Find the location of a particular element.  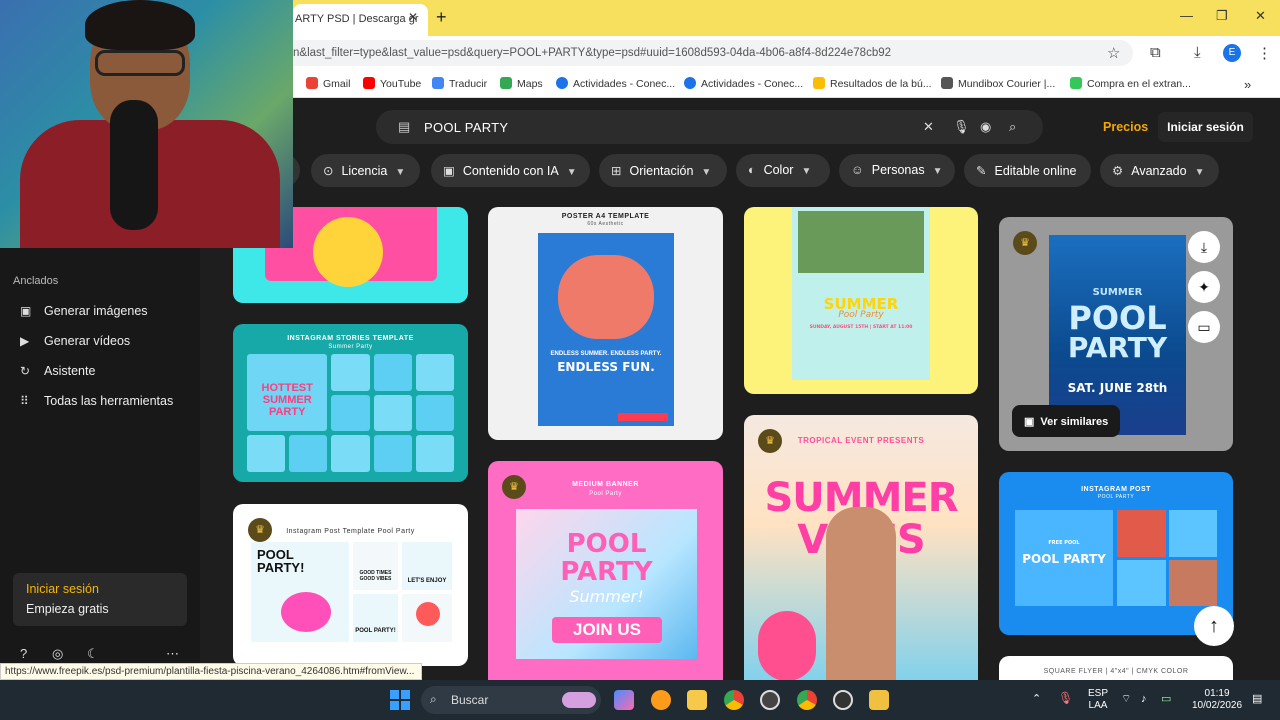

download-button: ⤓ is located at coordinates (1204, 247).